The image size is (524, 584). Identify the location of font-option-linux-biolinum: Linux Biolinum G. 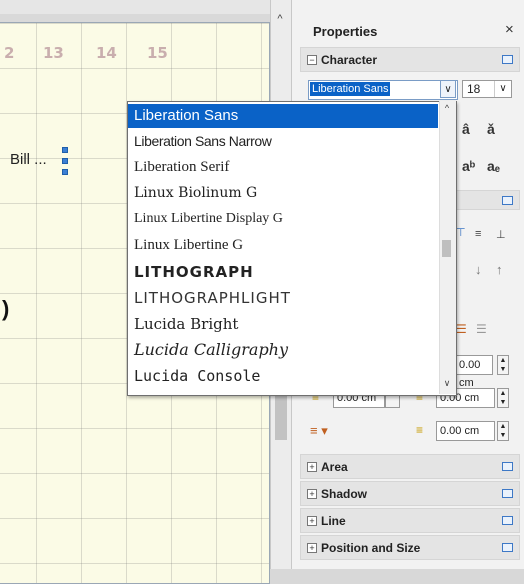
(283, 194).